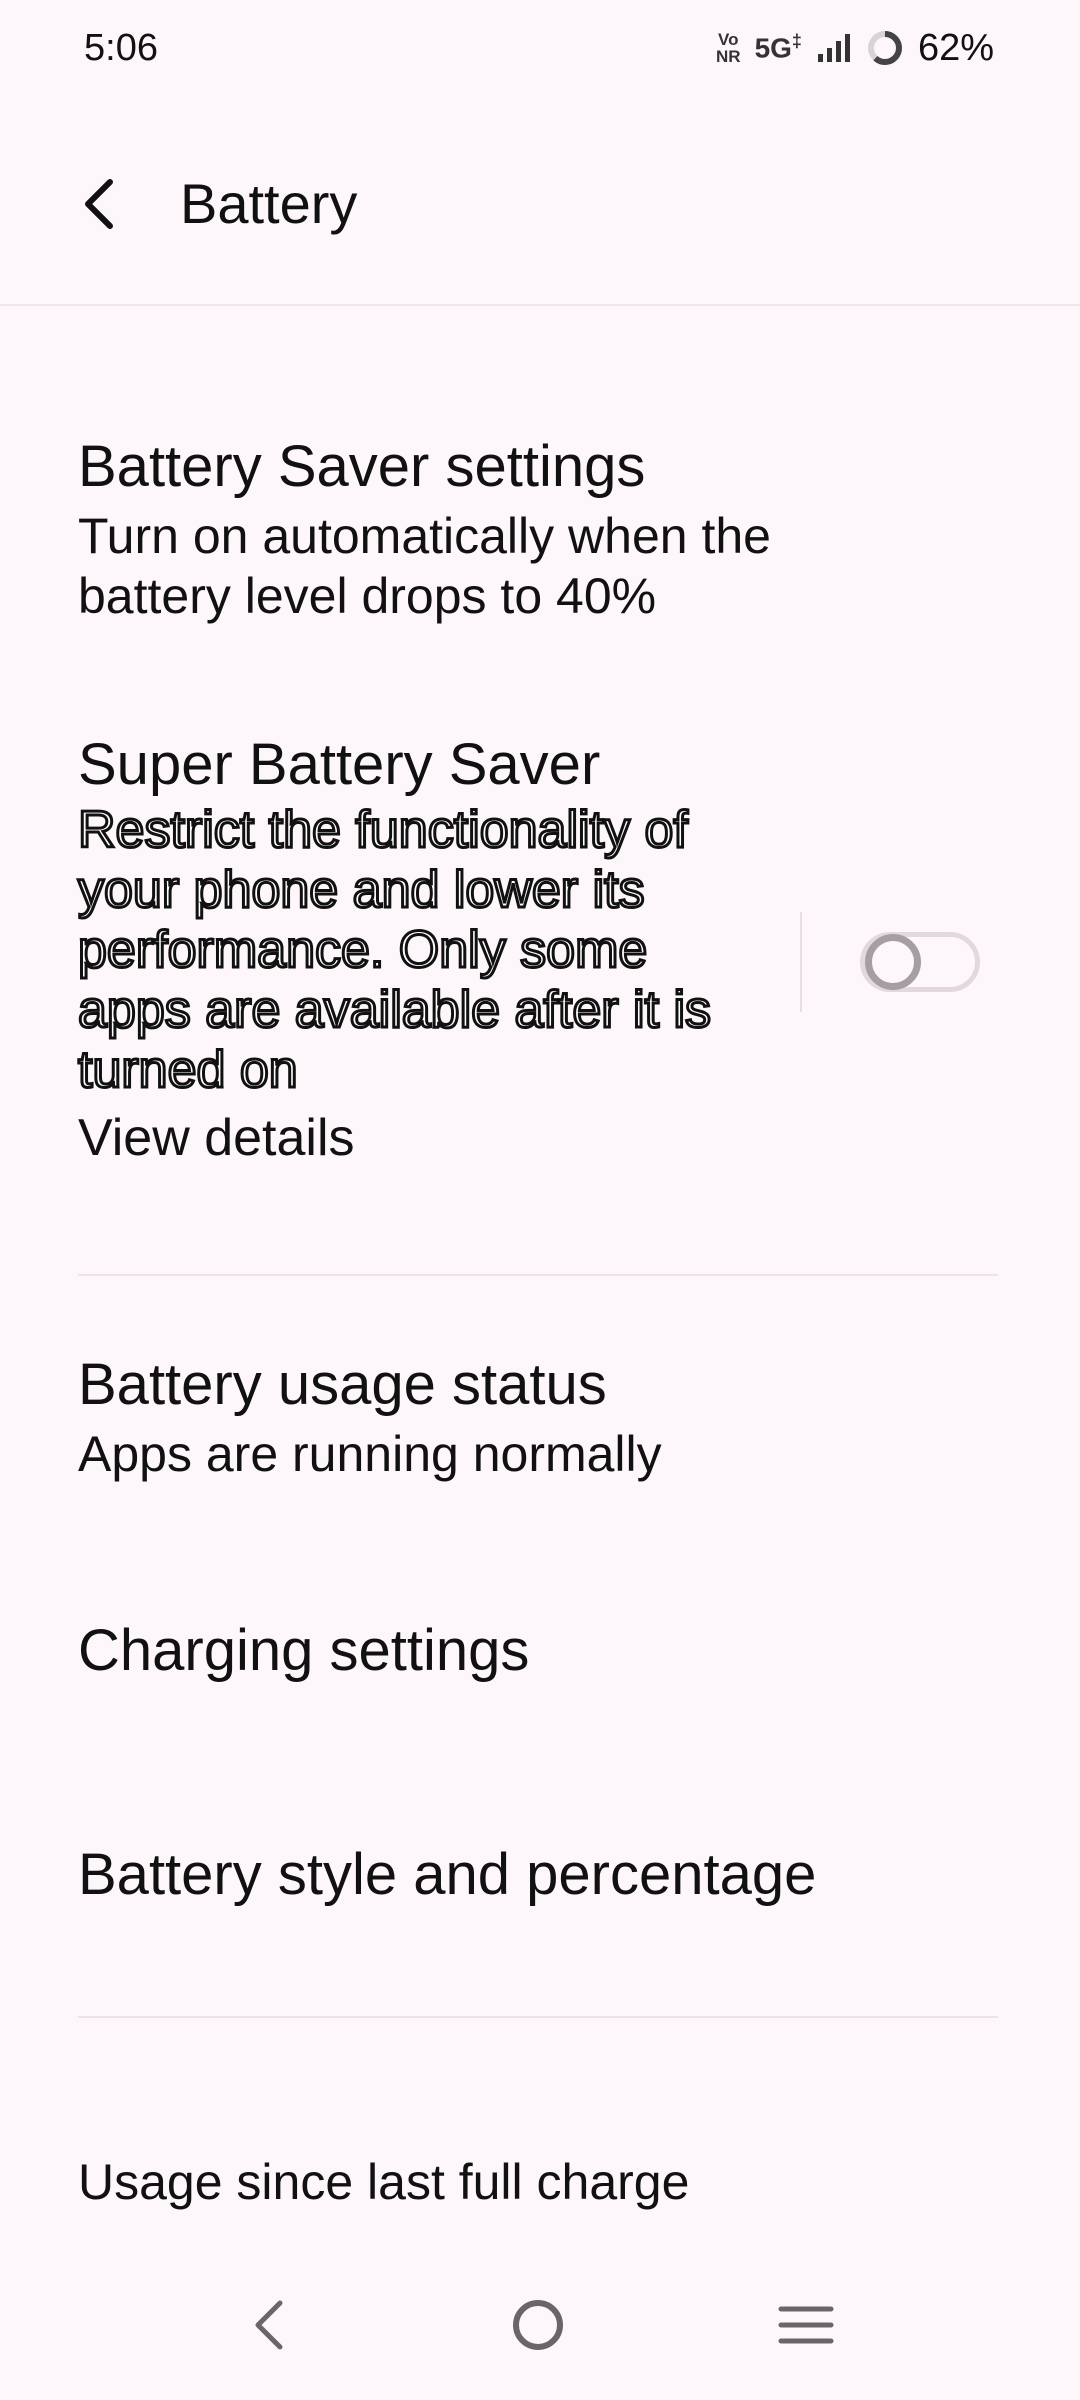 The width and height of the screenshot is (1080, 2400). Describe the element at coordinates (540, 205) in the screenshot. I see `app-bar: Battery` at that location.